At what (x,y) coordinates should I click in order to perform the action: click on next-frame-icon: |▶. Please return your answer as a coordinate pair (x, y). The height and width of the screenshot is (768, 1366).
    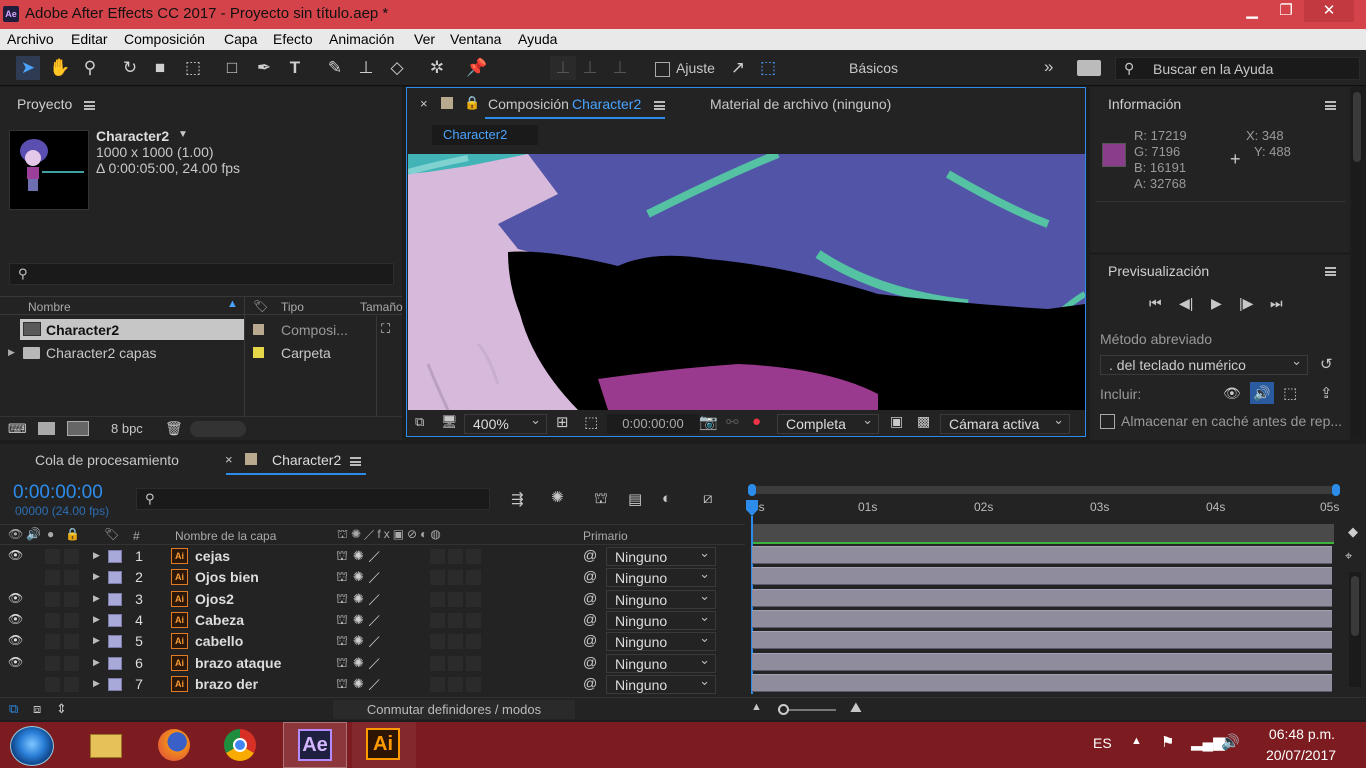
    Looking at the image, I should click on (1246, 303).